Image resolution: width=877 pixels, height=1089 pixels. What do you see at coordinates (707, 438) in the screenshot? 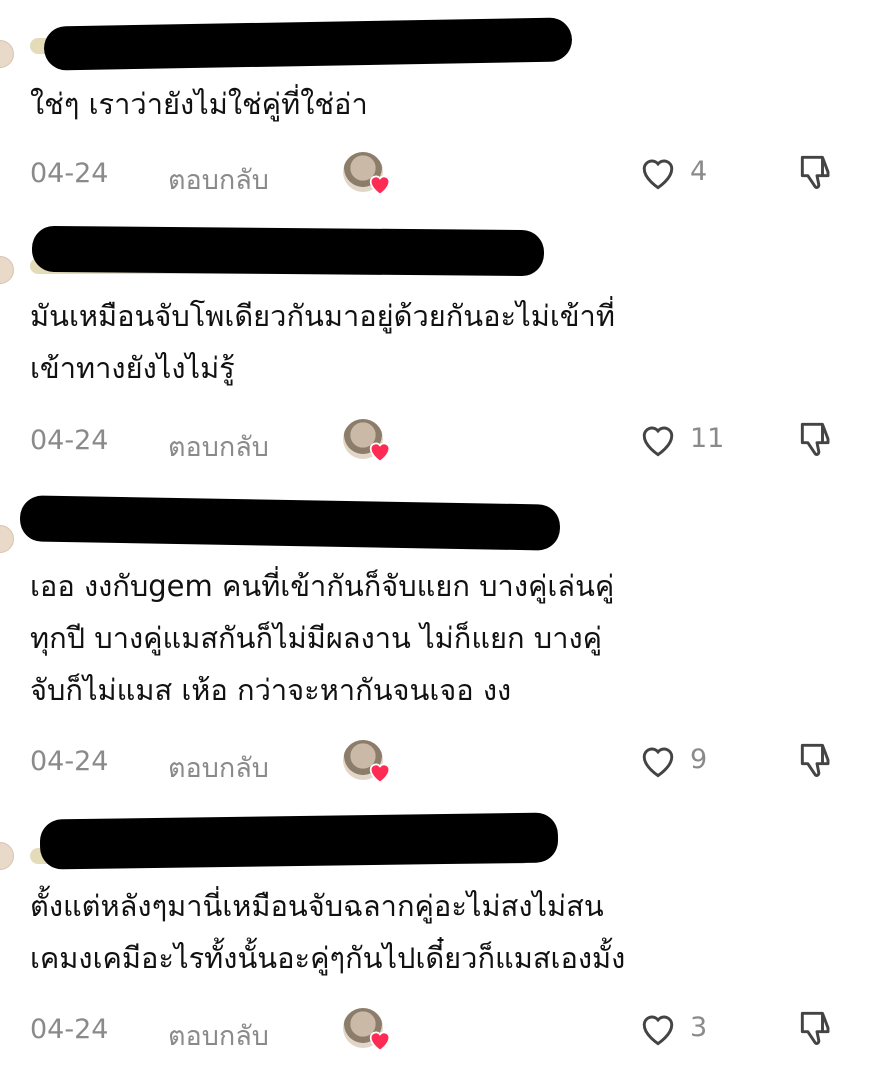
I see `like-count: 11` at bounding box center [707, 438].